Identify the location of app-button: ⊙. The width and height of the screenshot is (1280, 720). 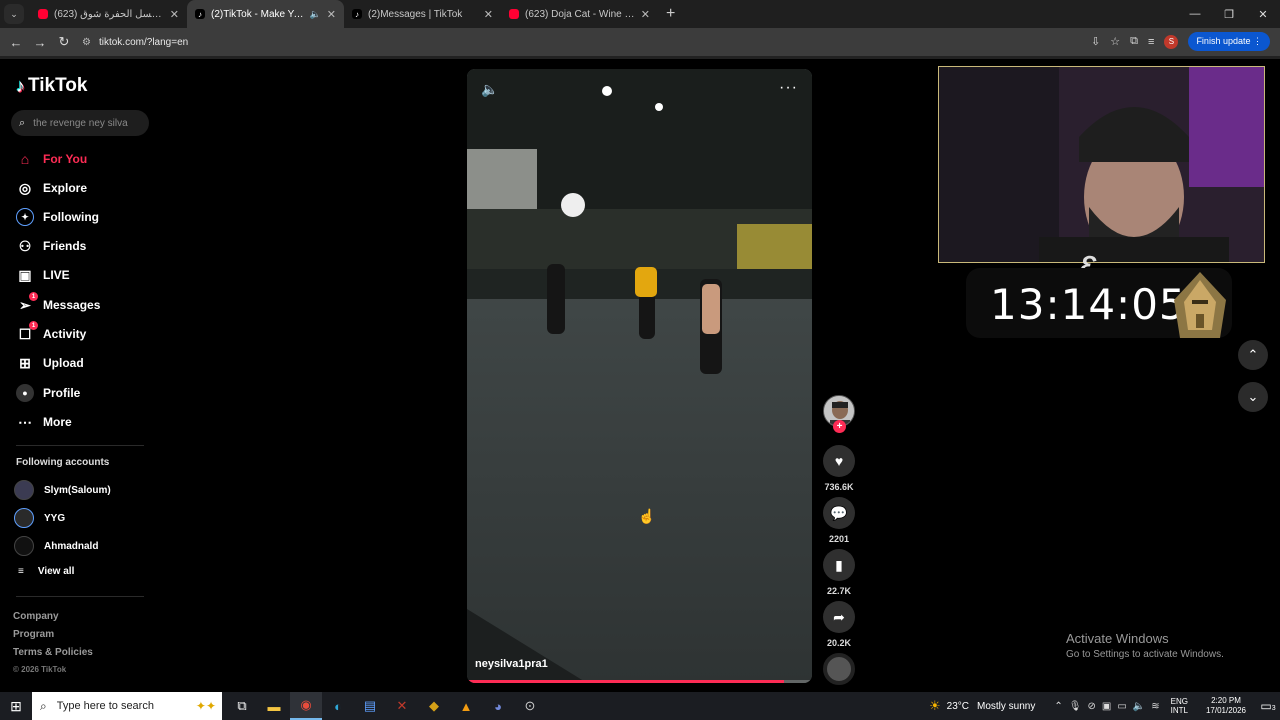
(530, 706).